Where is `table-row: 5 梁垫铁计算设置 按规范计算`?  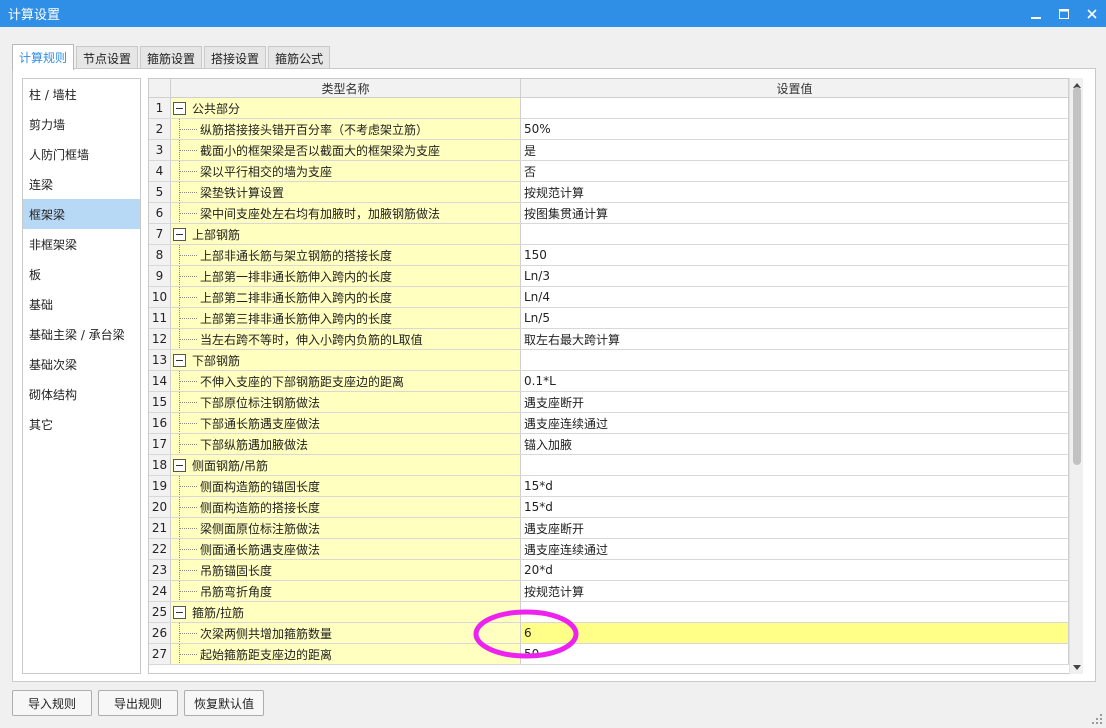
table-row: 5 梁垫铁计算设置 按规范计算 is located at coordinates (609, 192).